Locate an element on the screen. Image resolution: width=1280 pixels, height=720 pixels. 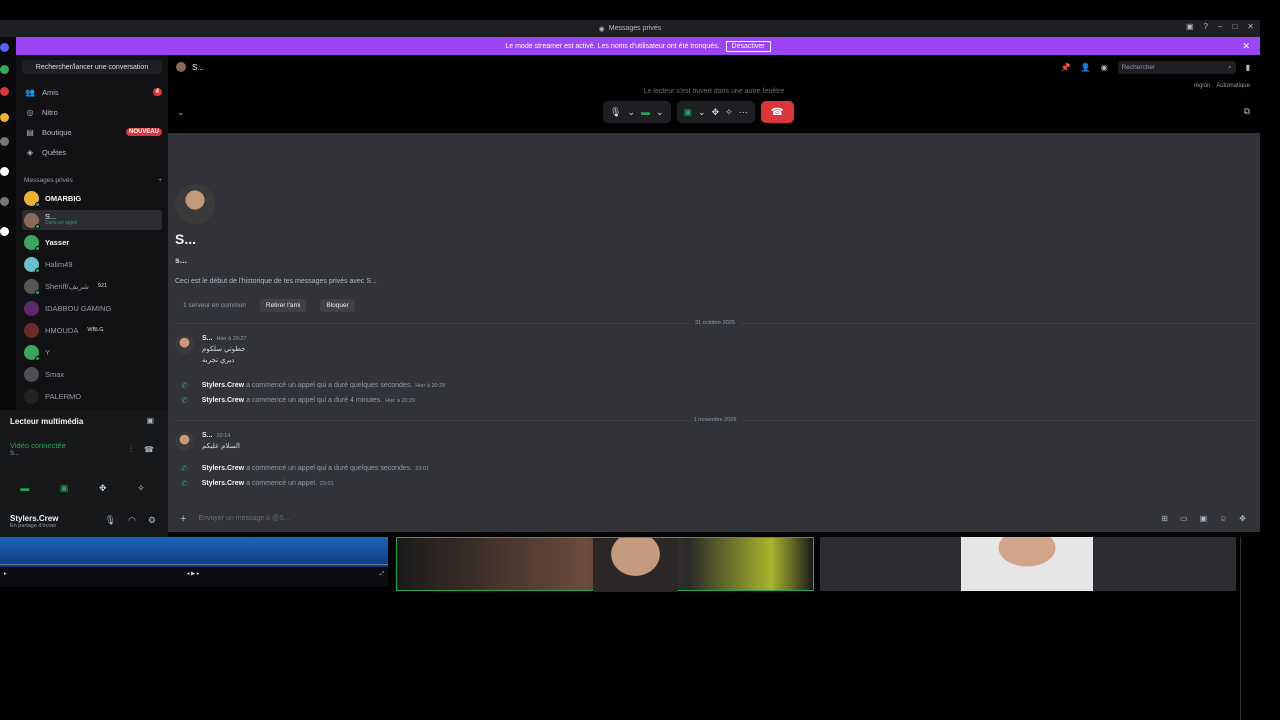
playback-icon: ▸ is located at coordinates (5, 574).